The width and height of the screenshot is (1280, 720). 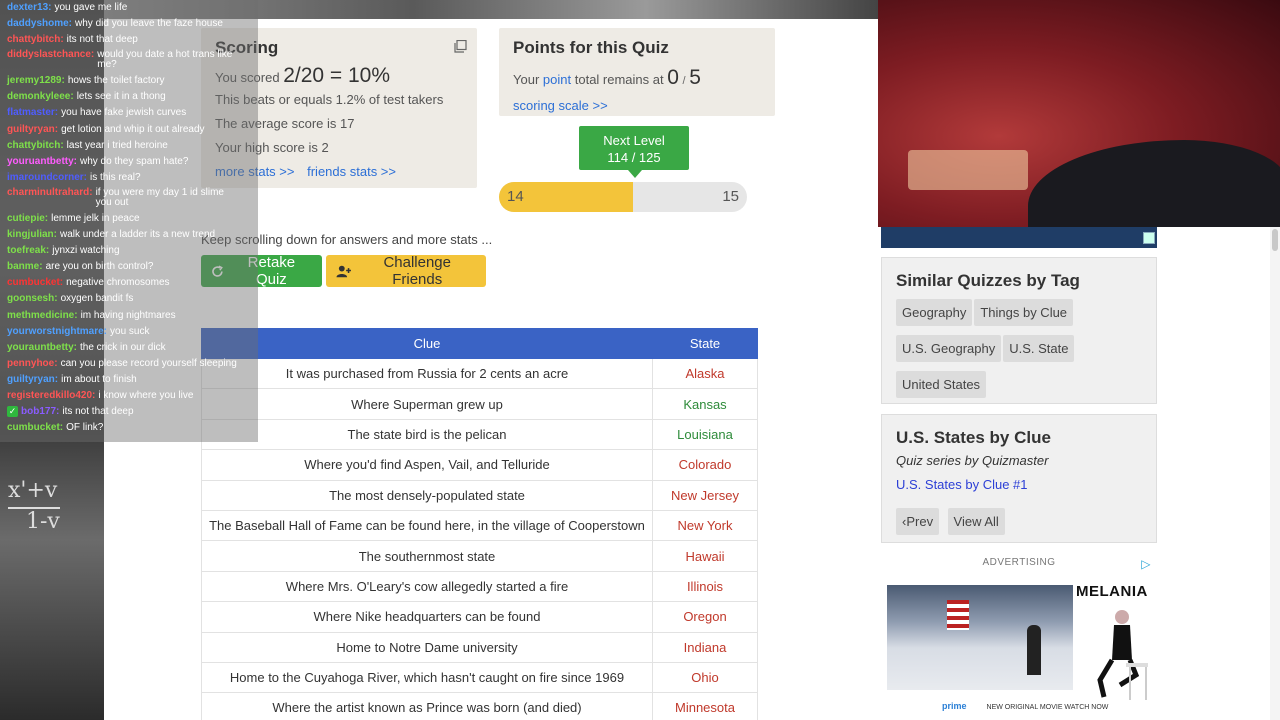 I want to click on chat-username: methmedicine:, so click(x=42, y=315).